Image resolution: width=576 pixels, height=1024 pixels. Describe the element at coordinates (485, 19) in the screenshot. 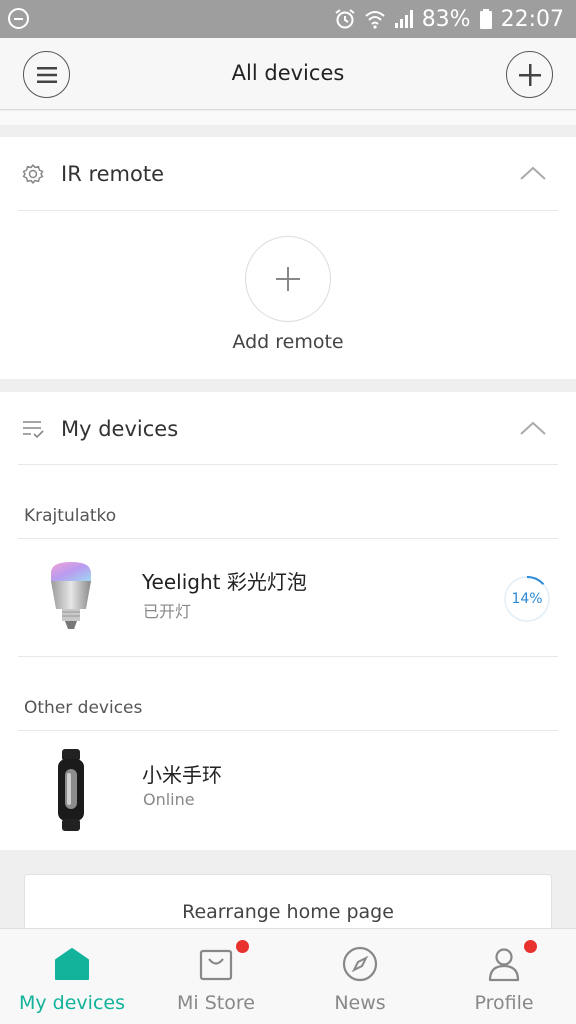

I see `battery-icon` at that location.